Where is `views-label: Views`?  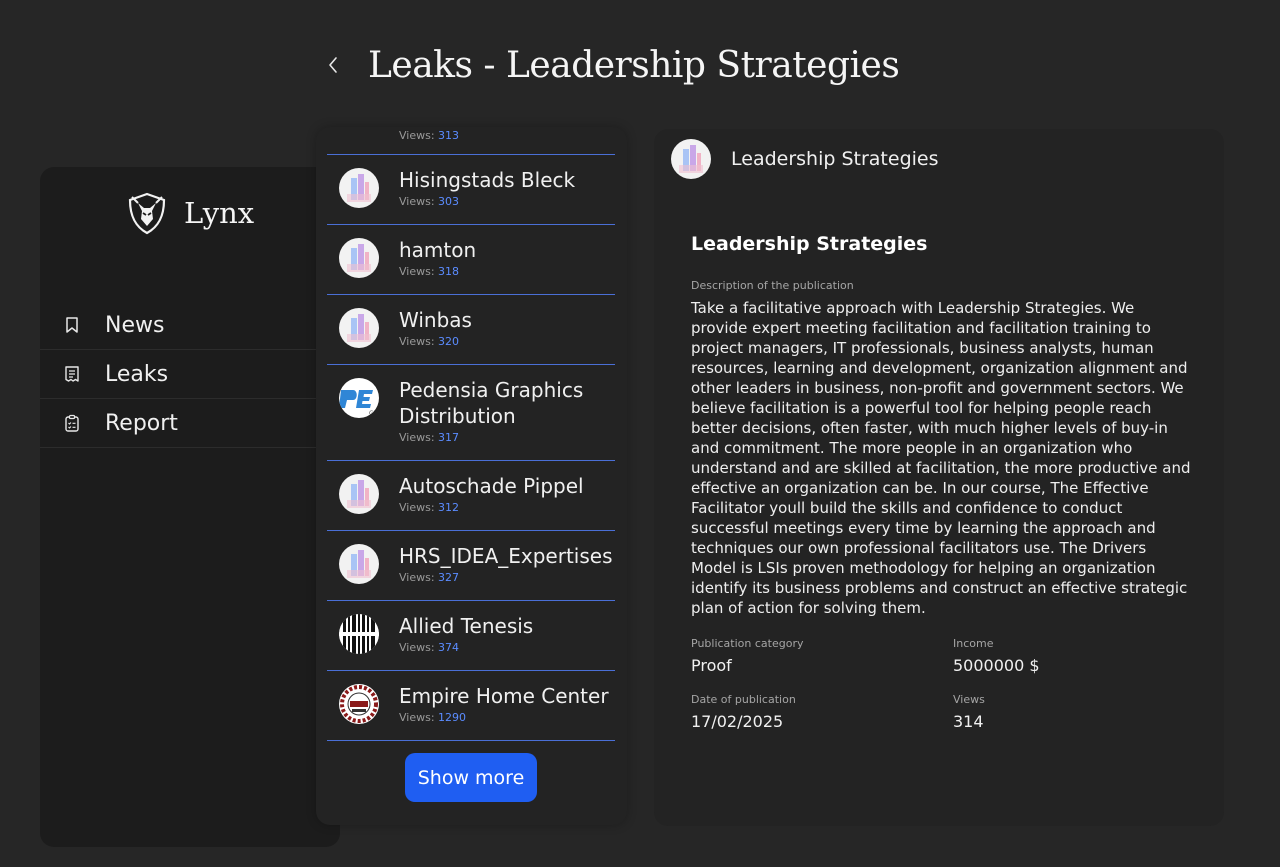
views-label: Views is located at coordinates (969, 699).